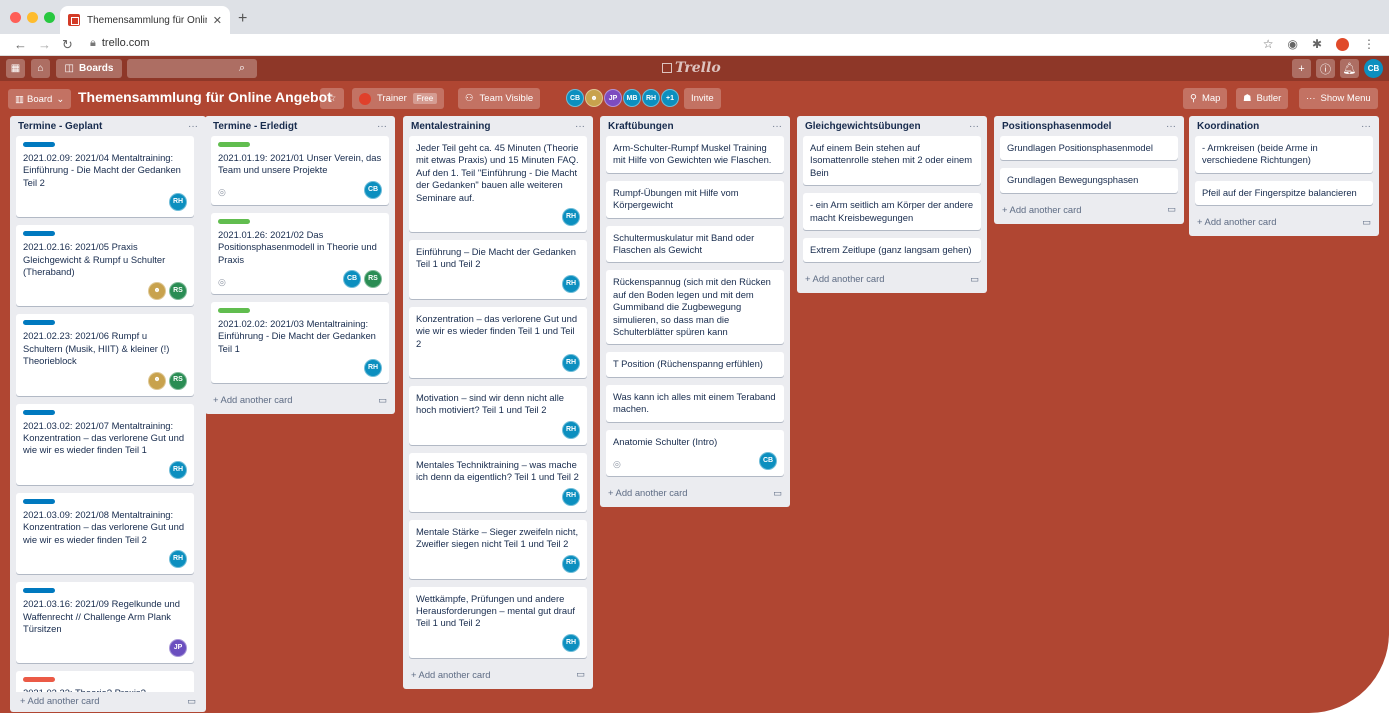 The height and width of the screenshot is (713, 1389). Describe the element at coordinates (39, 680) in the screenshot. I see `card-label-red` at that location.